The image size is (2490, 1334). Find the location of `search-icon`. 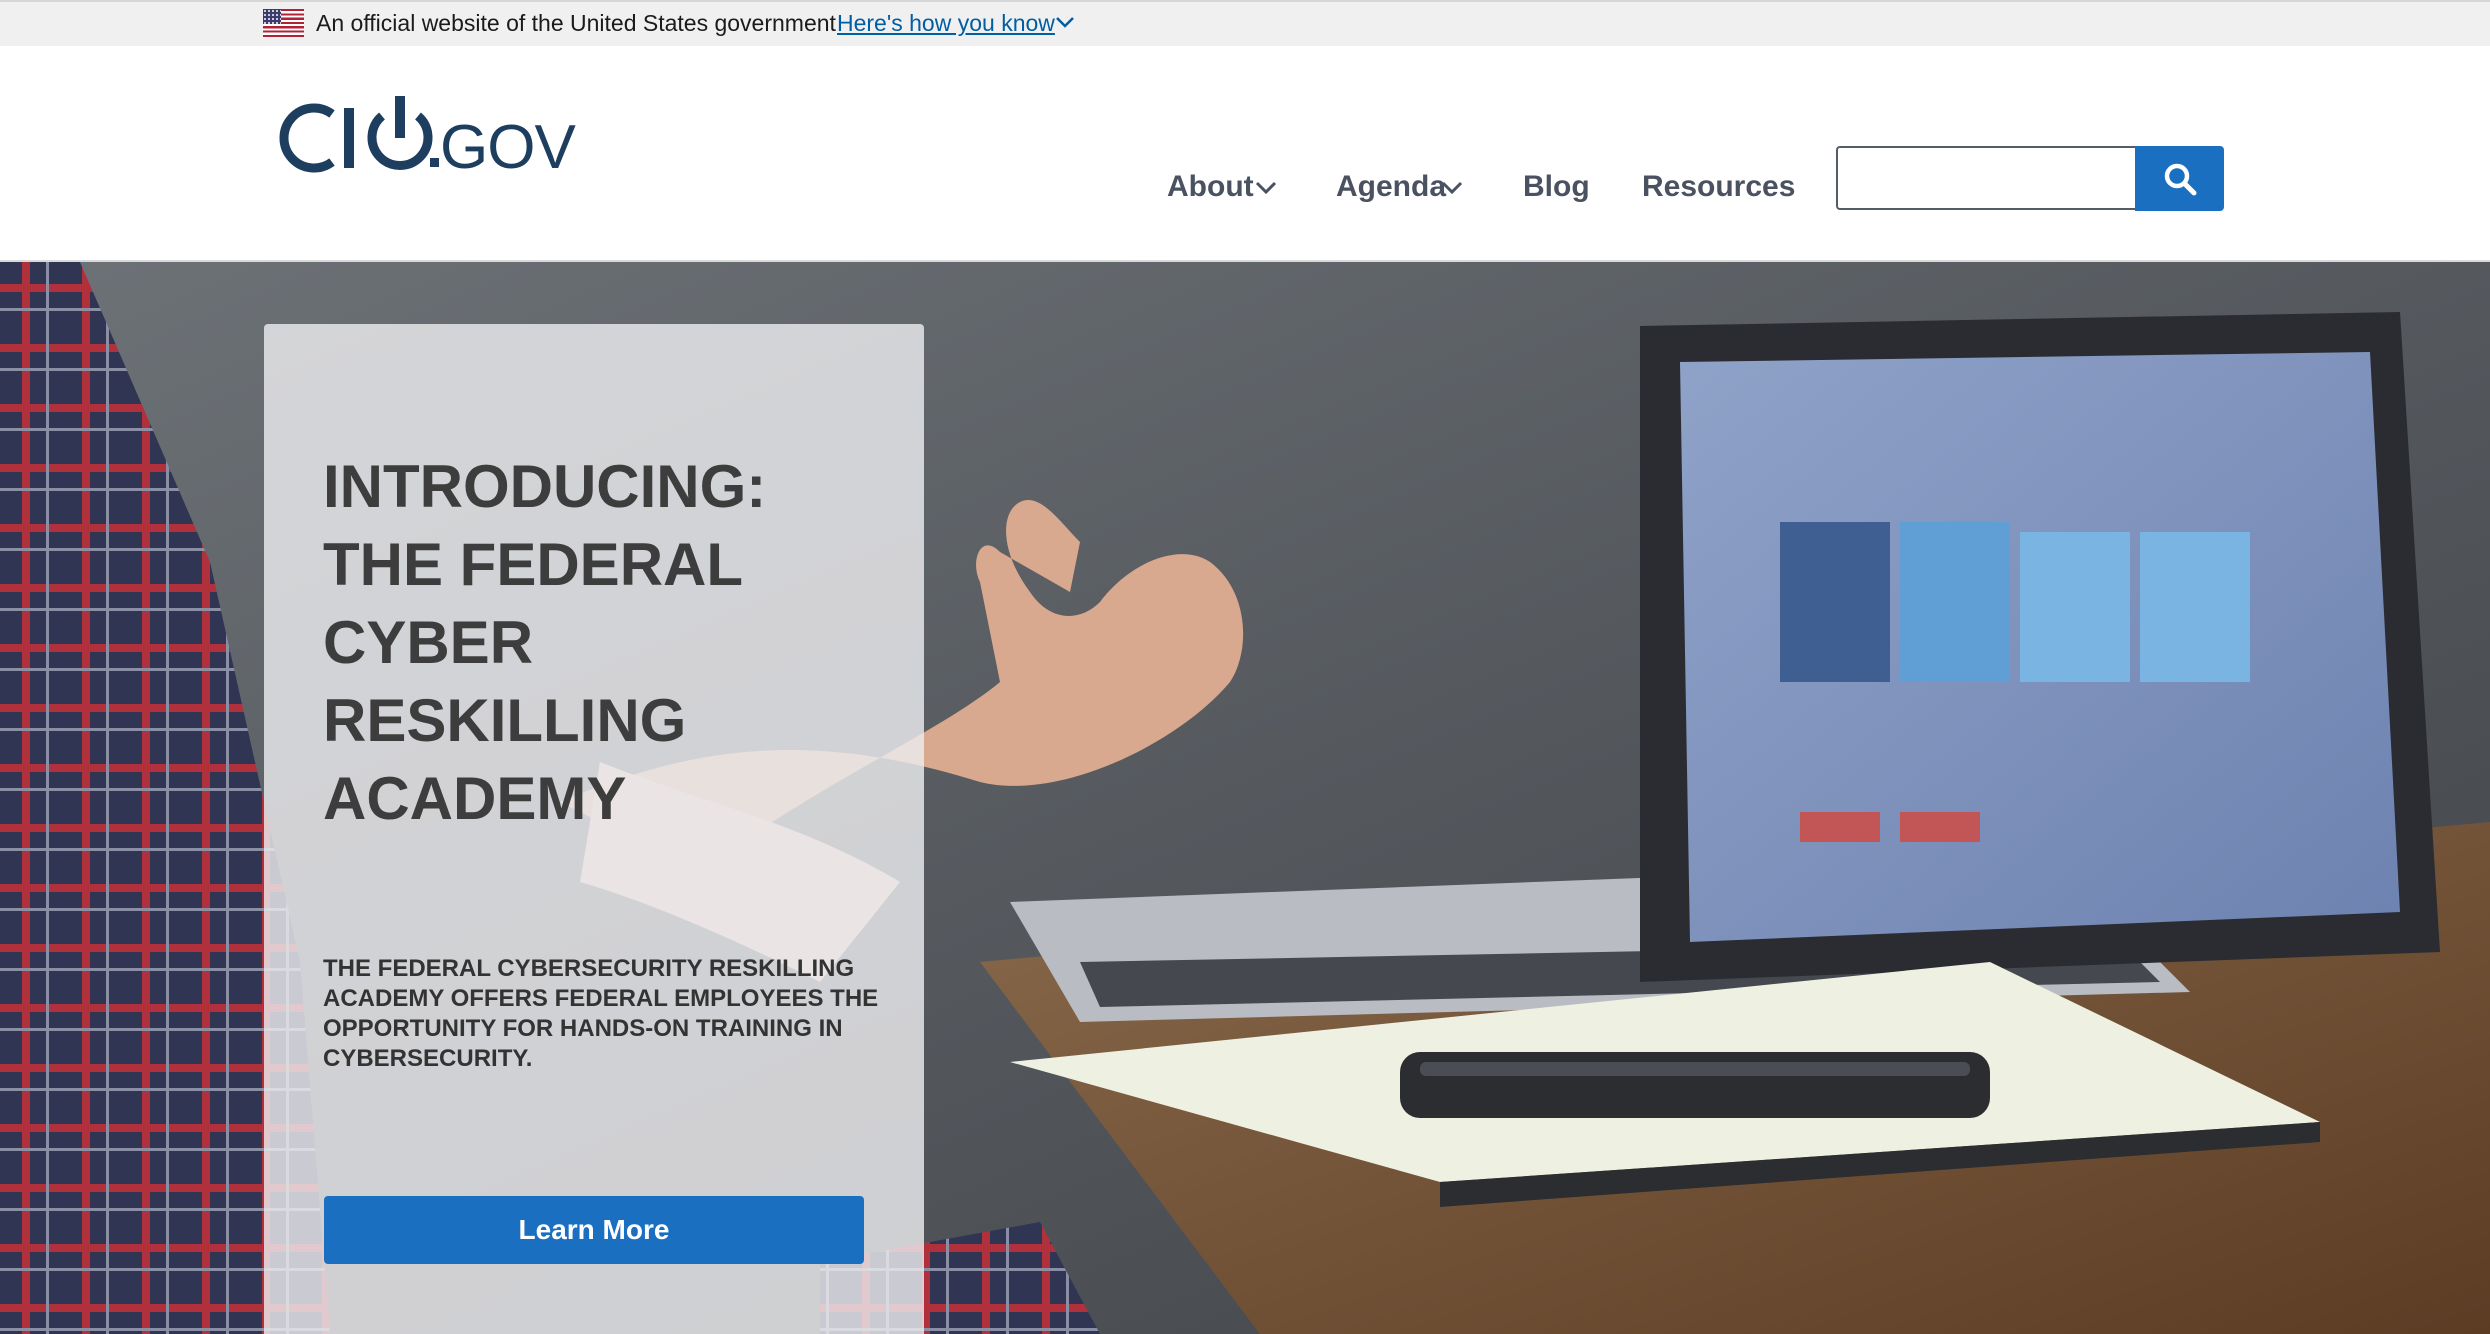

search-icon is located at coordinates (2180, 179).